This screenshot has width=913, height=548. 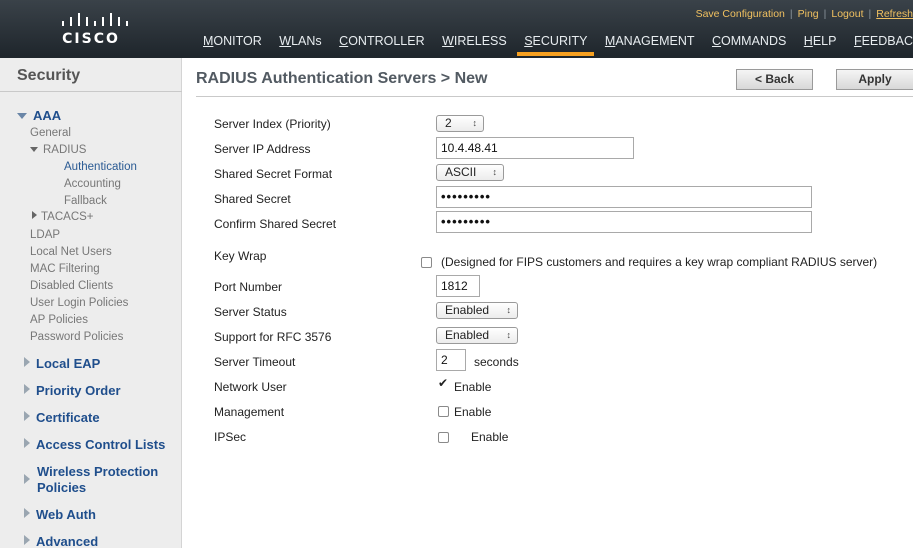 I want to click on server-status-select: Enabled ↕, so click(x=477, y=310).